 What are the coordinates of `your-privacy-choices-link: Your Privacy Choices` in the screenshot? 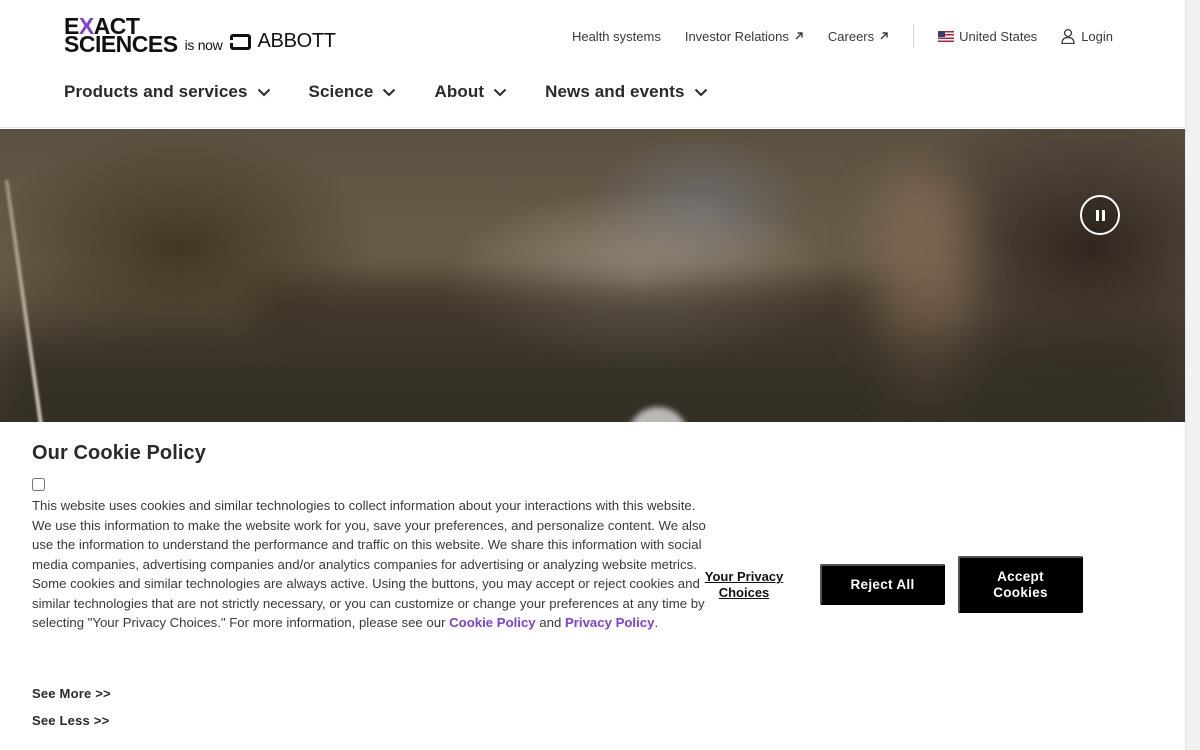 It's located at (744, 585).